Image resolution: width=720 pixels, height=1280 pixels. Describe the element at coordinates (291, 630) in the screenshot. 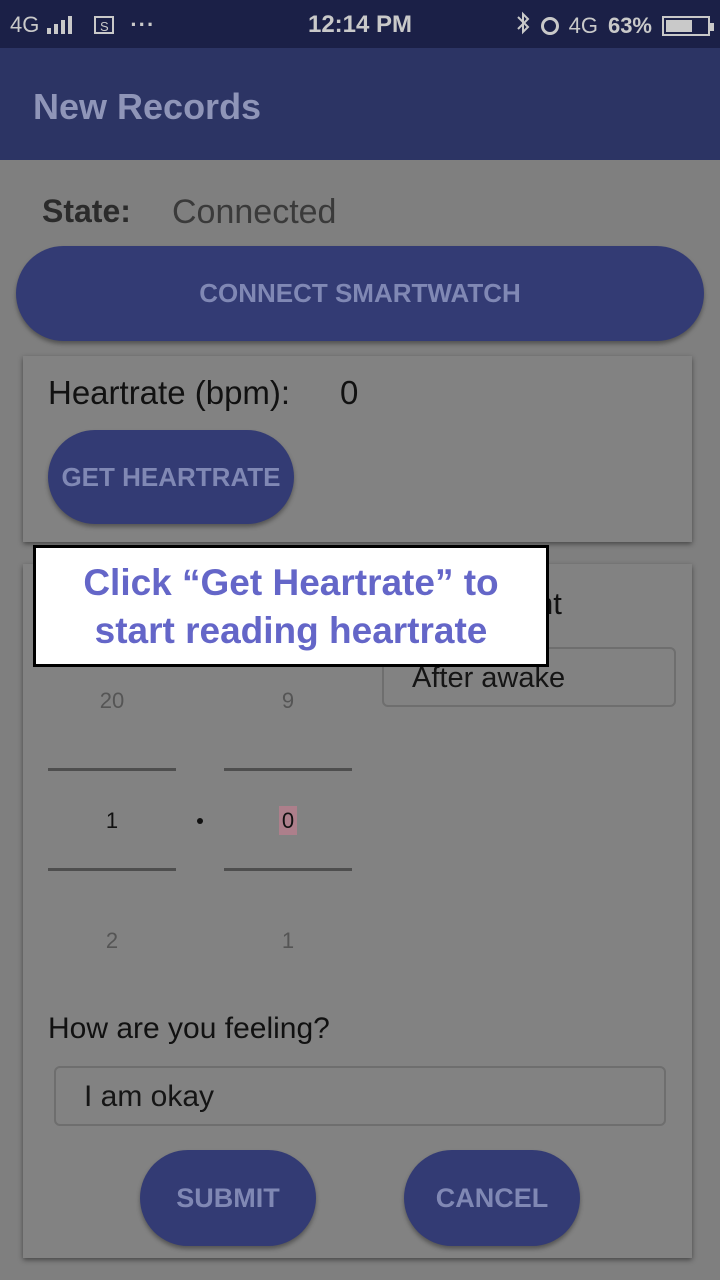

I see `tutorial-line-2: start reading heartrate` at that location.